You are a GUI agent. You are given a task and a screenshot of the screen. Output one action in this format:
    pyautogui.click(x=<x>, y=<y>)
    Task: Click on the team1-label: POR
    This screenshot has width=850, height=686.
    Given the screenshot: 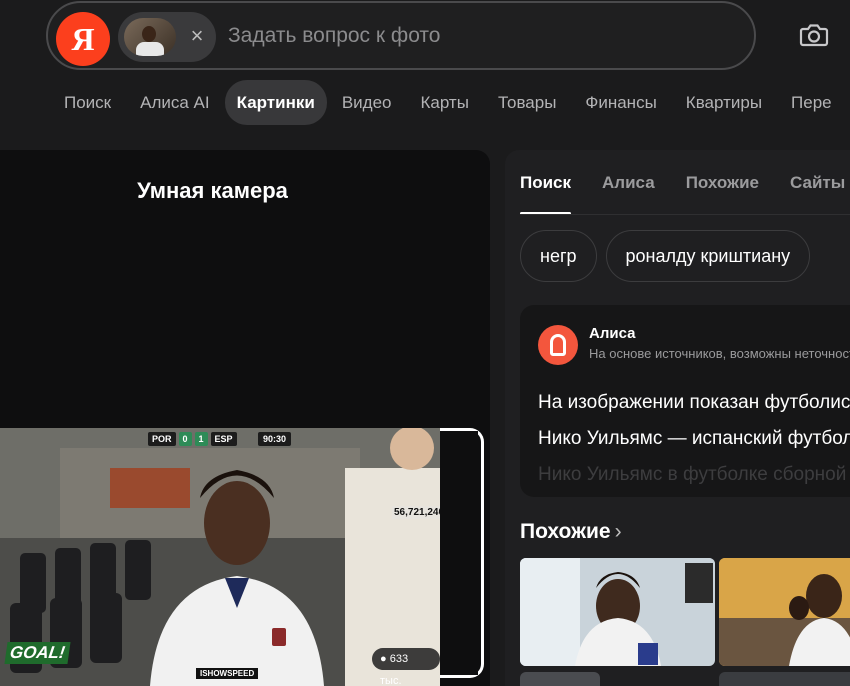 What is the action you would take?
    pyautogui.click(x=162, y=439)
    